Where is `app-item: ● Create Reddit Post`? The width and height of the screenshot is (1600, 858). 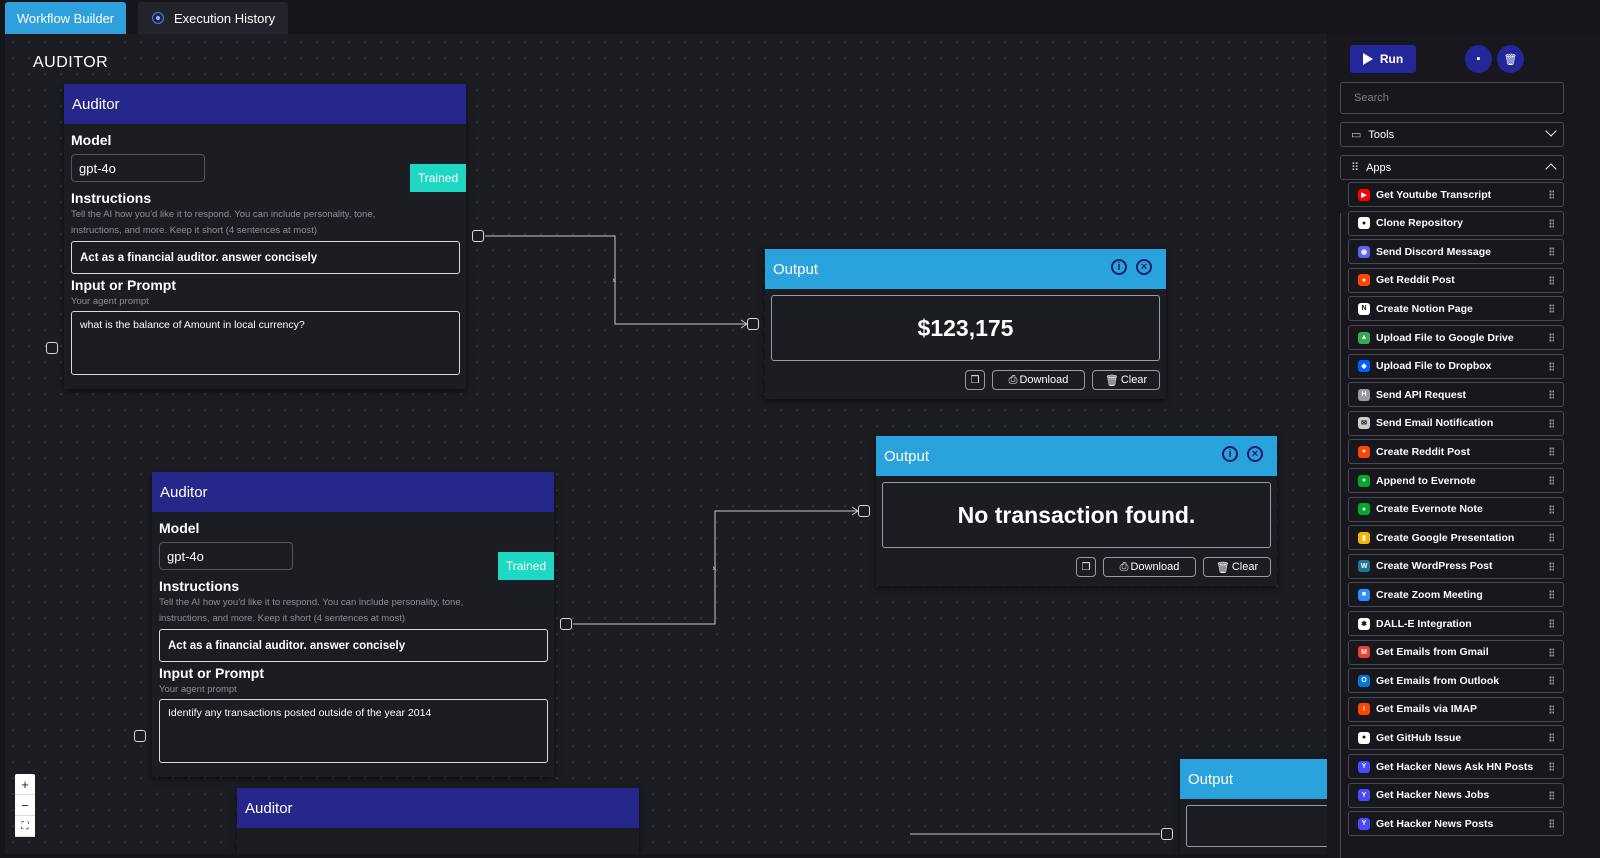 app-item: ● Create Reddit Post is located at coordinates (1456, 452).